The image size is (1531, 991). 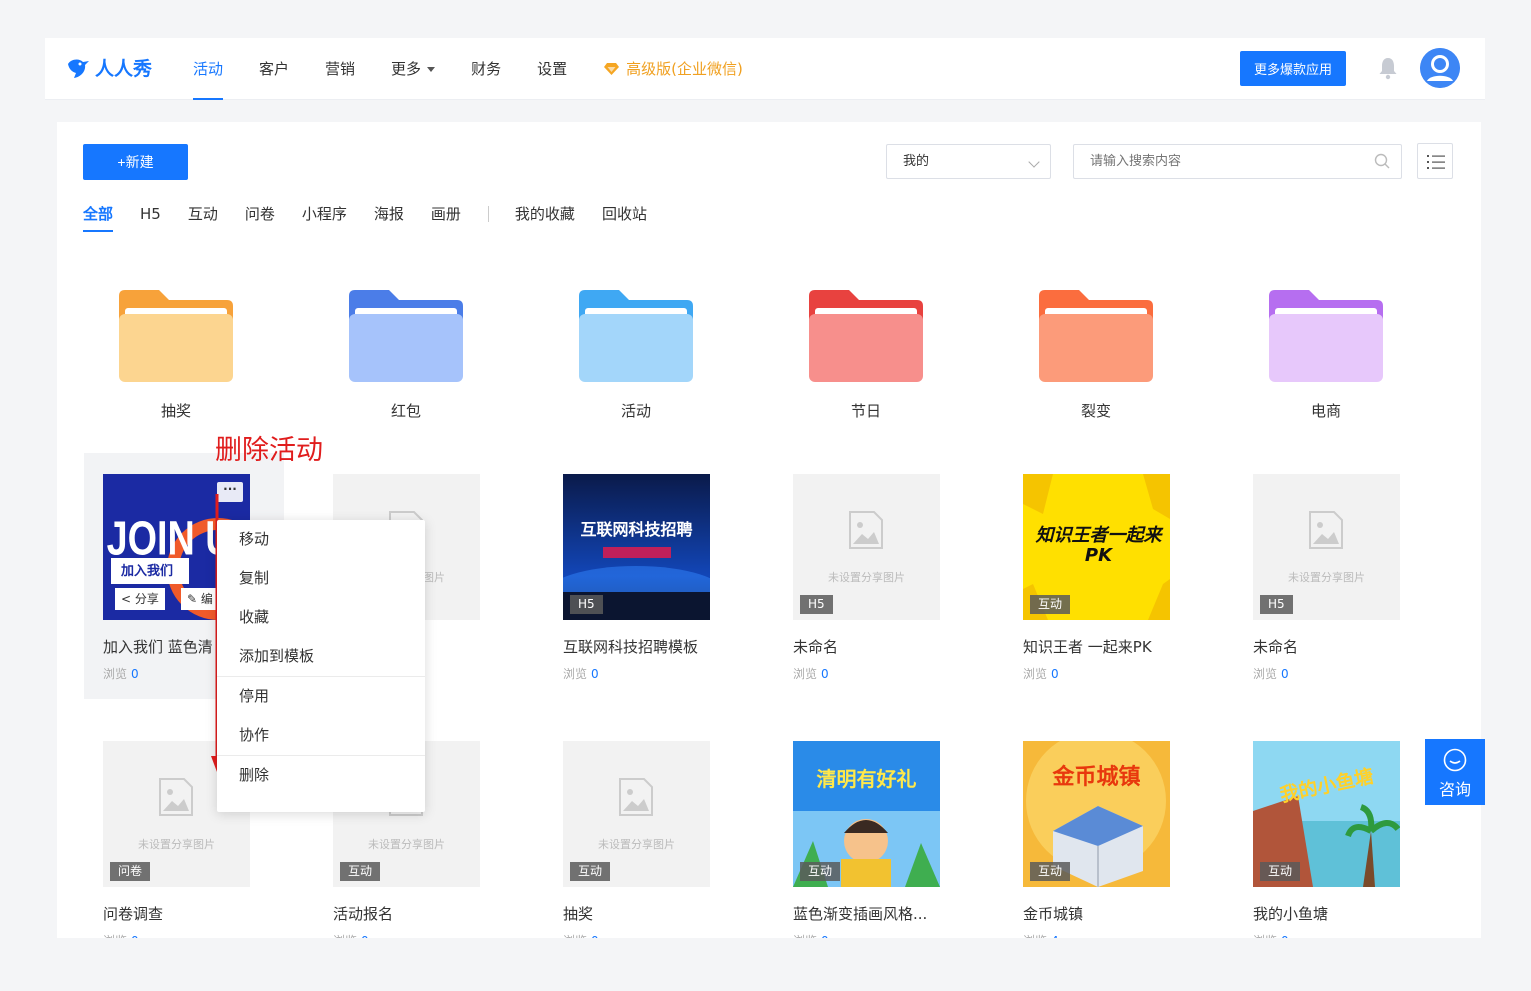 What do you see at coordinates (321, 617) in the screenshot?
I see `menu-item-favorite: 收藏` at bounding box center [321, 617].